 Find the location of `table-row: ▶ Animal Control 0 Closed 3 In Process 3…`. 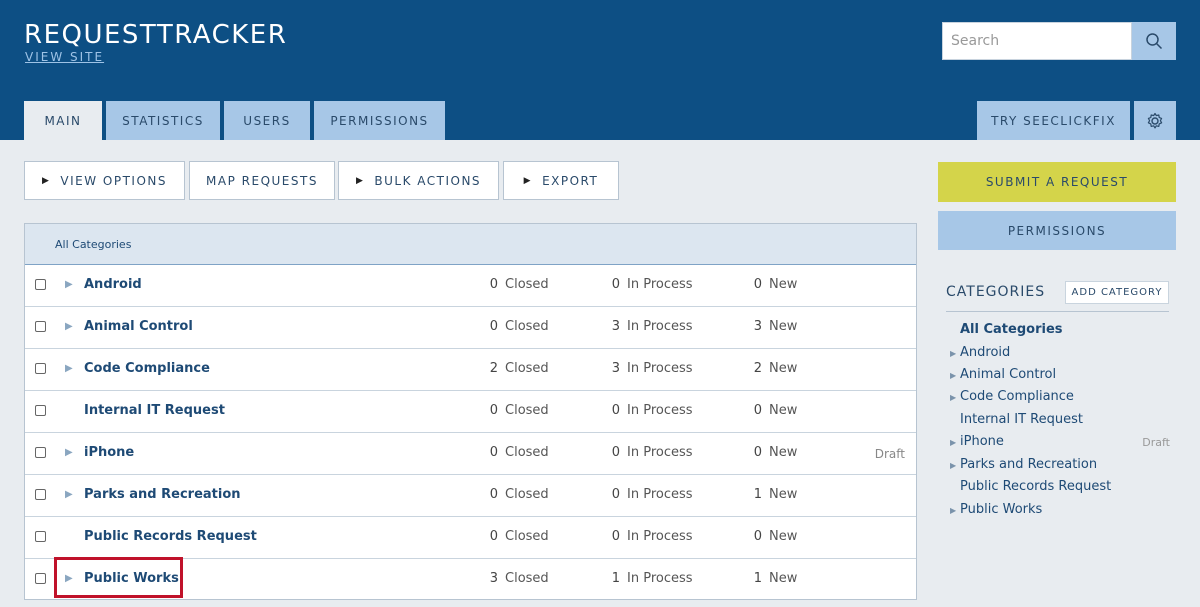

table-row: ▶ Animal Control 0 Closed 3 In Process 3… is located at coordinates (470, 328).